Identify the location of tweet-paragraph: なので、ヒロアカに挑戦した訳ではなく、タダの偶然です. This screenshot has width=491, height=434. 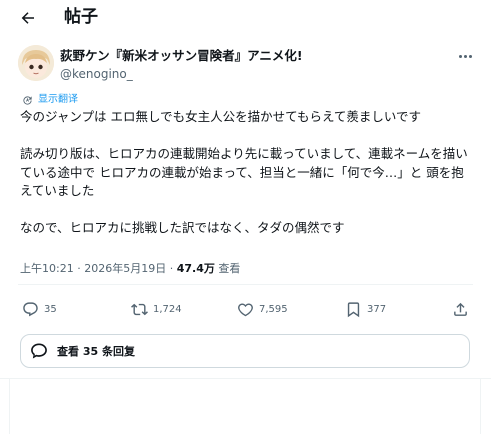
(182, 227).